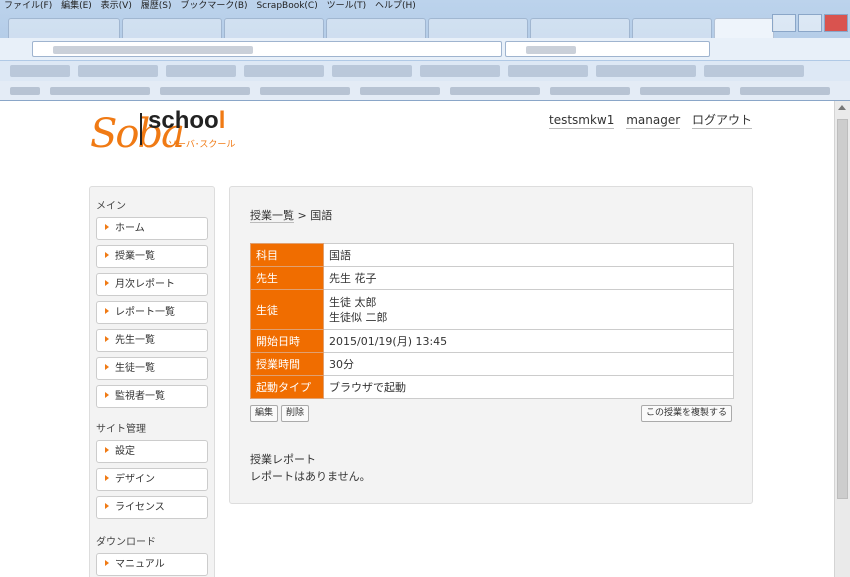  What do you see at coordinates (121, 429) in the screenshot?
I see `sidebar-section-admin: サイト管理` at bounding box center [121, 429].